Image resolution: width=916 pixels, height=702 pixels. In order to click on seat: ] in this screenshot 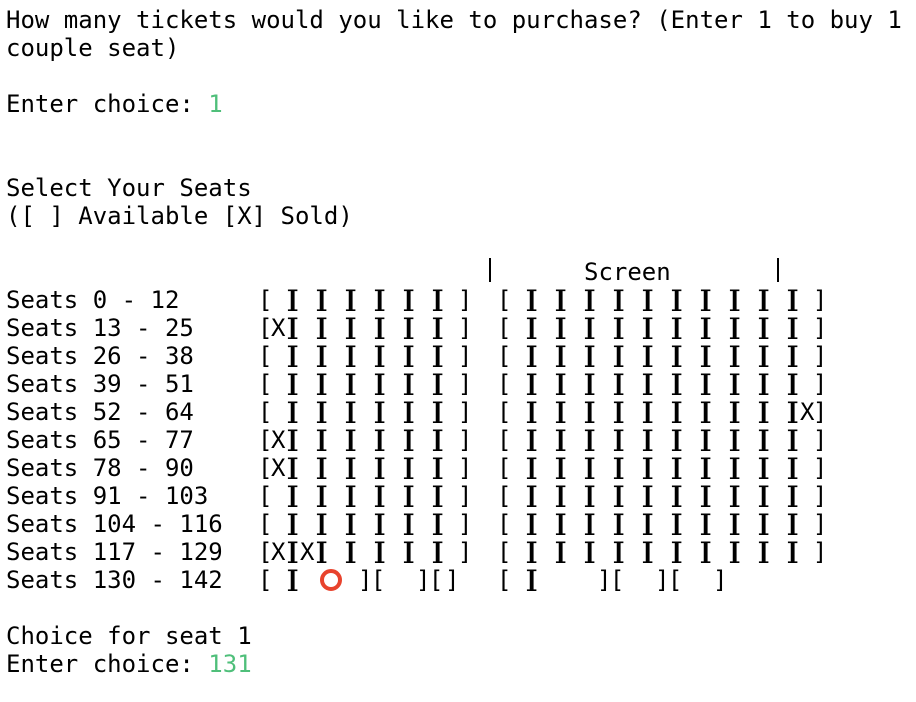, I will do `click(714, 580)`.